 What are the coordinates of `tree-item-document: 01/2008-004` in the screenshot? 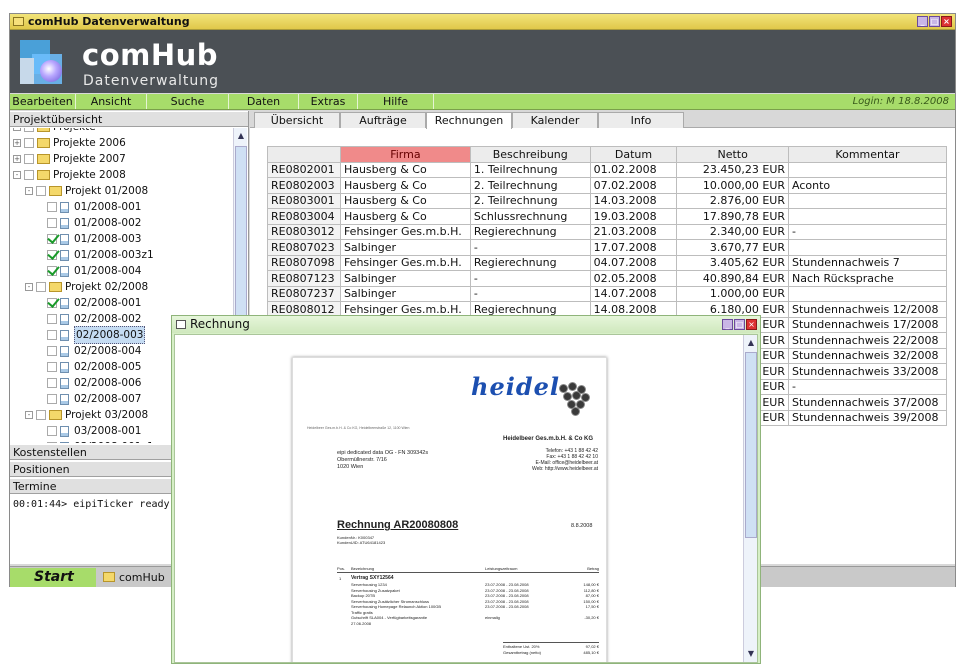 It's located at (94, 271).